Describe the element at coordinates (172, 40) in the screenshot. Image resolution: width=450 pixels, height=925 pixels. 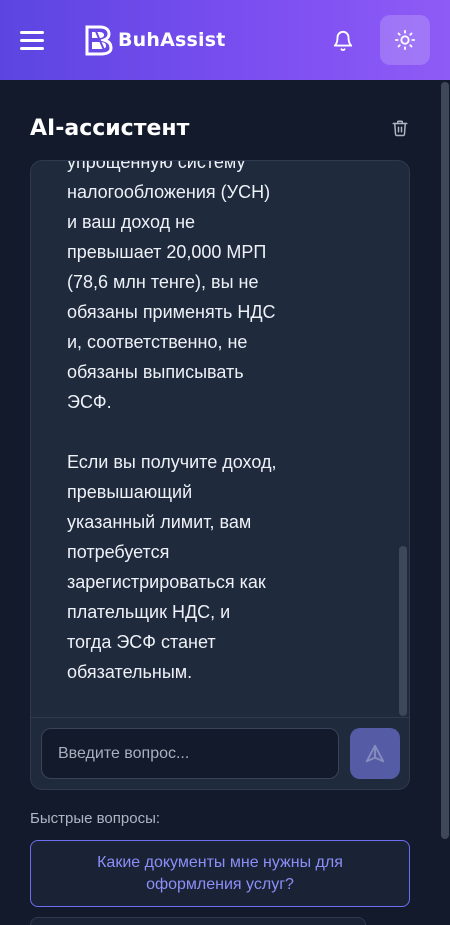
I see `app-name: BuhAssist` at that location.